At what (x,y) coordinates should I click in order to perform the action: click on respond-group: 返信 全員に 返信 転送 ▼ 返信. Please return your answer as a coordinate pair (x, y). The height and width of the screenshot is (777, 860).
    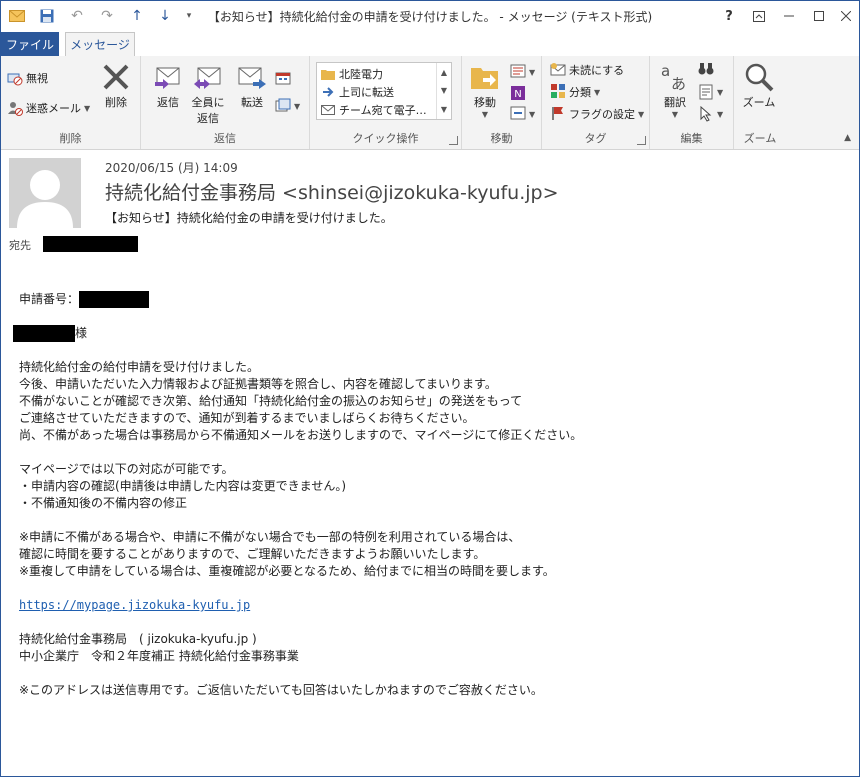
    Looking at the image, I should click on (225, 102).